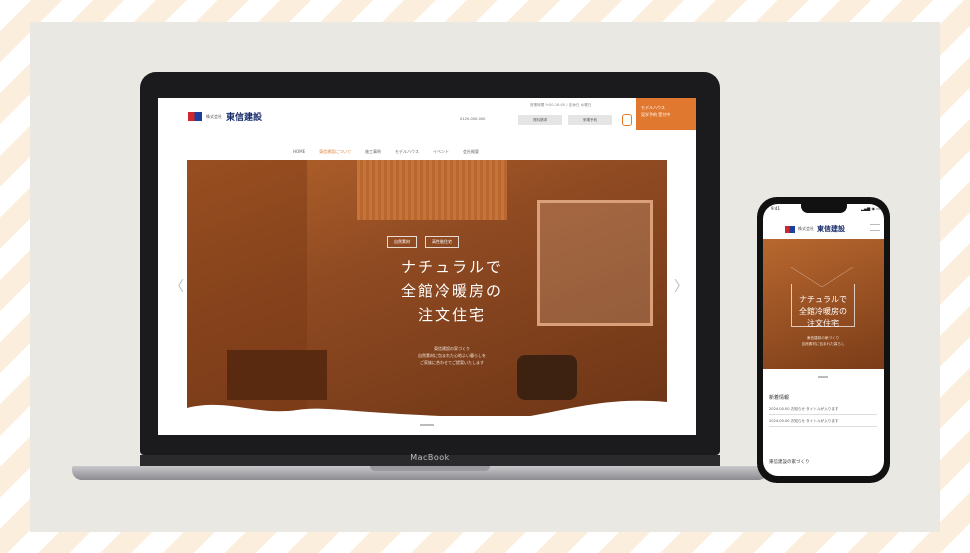 The width and height of the screenshot is (970, 553). What do you see at coordinates (824, 208) in the screenshot?
I see `phone-notch` at bounding box center [824, 208].